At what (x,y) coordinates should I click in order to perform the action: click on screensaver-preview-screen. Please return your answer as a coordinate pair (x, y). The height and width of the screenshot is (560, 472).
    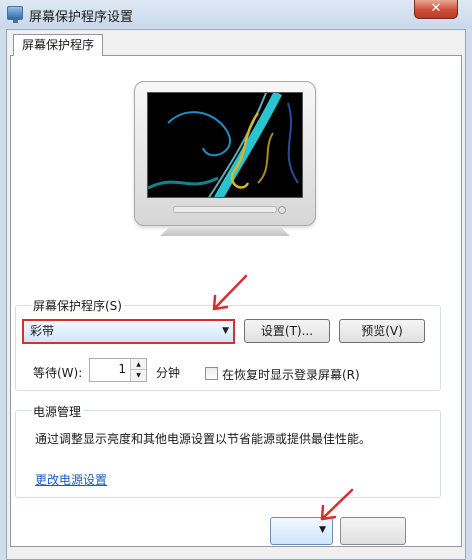
    Looking at the image, I should click on (225, 145).